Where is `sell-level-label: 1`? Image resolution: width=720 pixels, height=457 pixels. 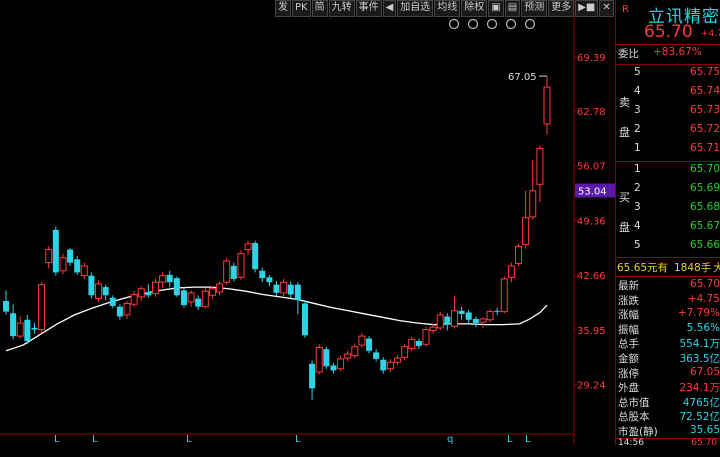 sell-level-label: 1 is located at coordinates (637, 148).